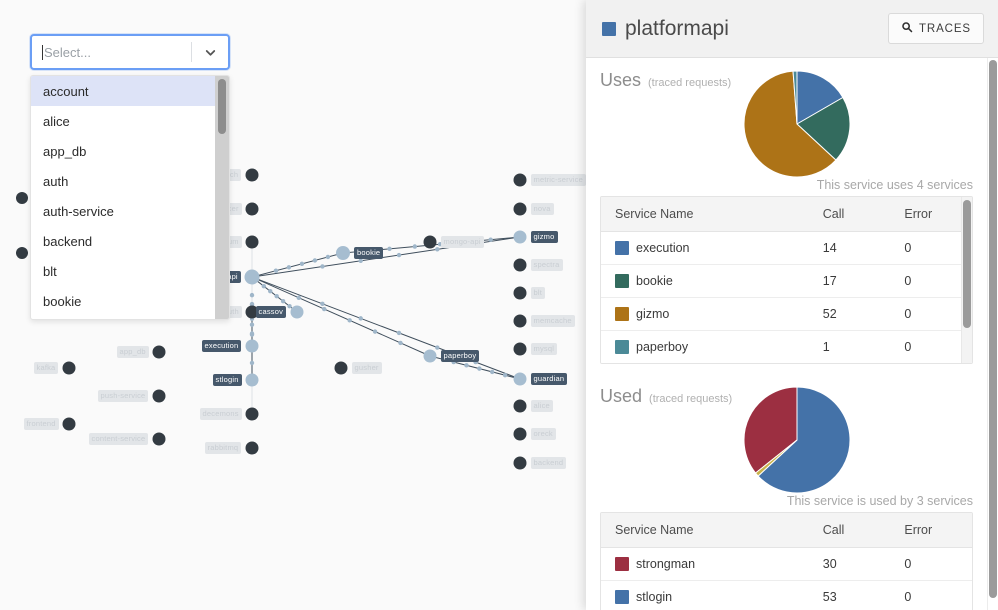 This screenshot has width=998, height=610. Describe the element at coordinates (546, 265) in the screenshot. I see `graph-node-label-spectra: spectra` at that location.